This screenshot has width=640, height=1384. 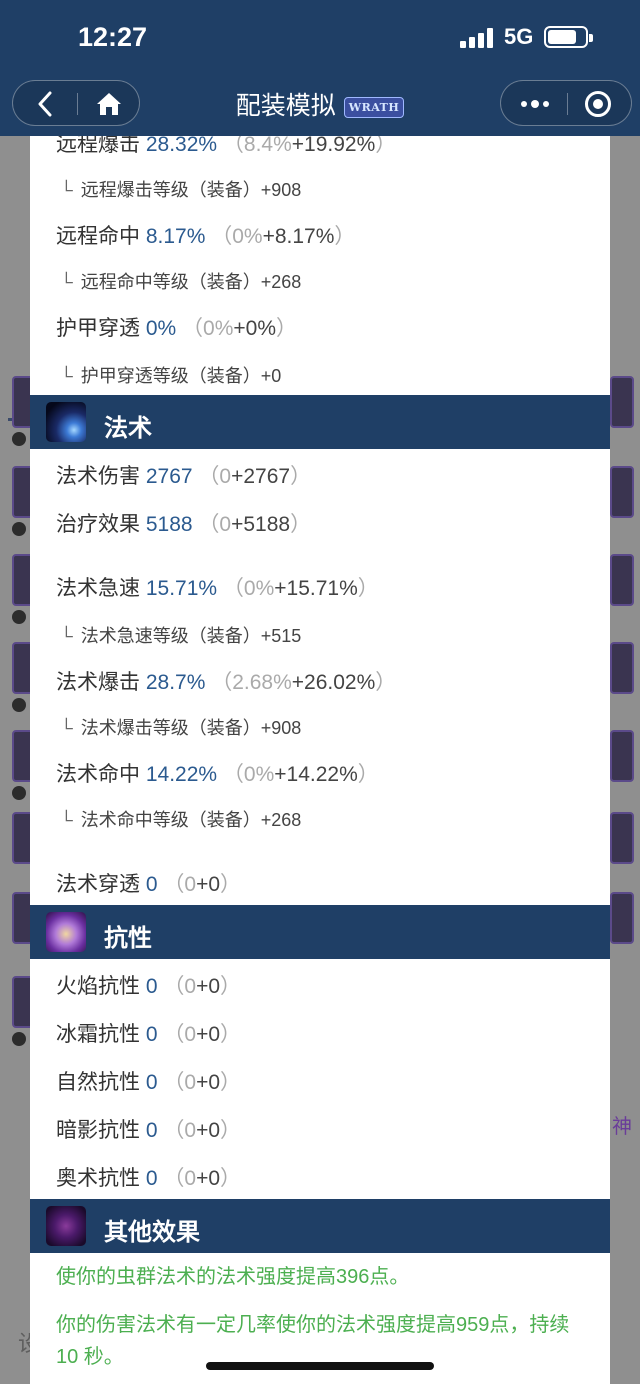 I want to click on home-indicator, so click(x=320, y=1366).